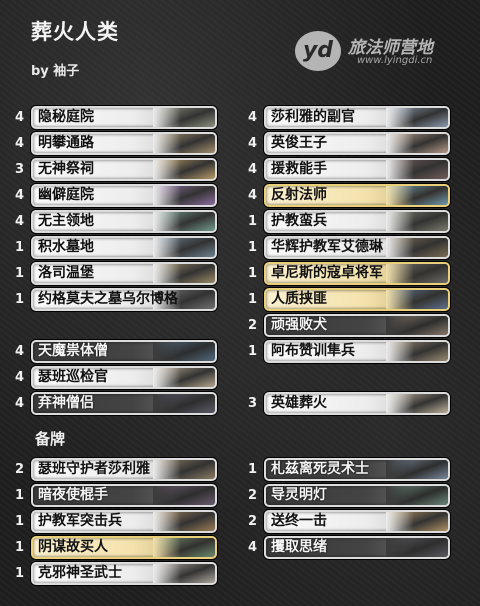  What do you see at coordinates (318, 51) in the screenshot?
I see `logo-mark: yd` at bounding box center [318, 51].